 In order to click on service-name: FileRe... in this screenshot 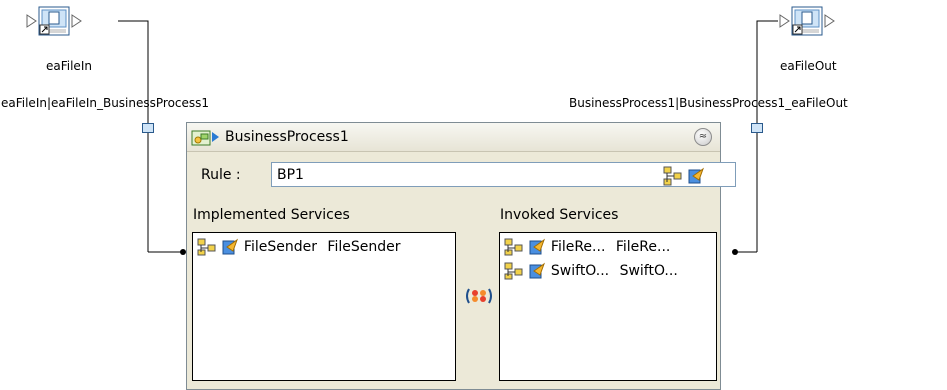, I will do `click(578, 247)`.